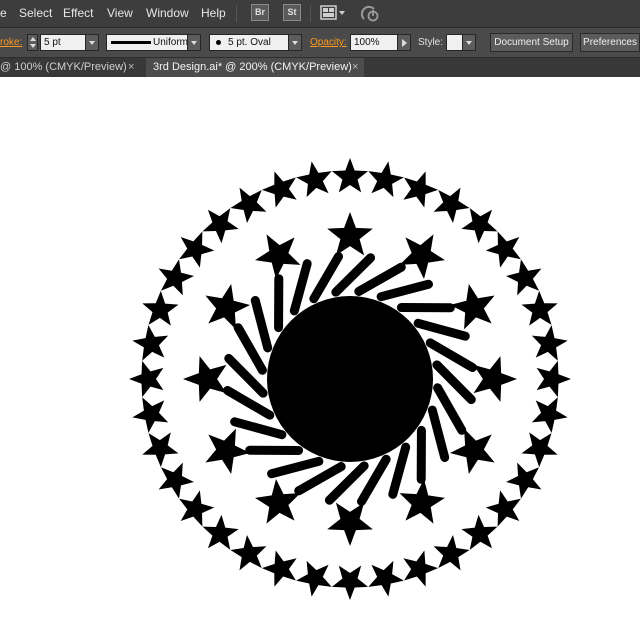 The width and height of the screenshot is (640, 632). I want to click on tab-document-1: @ 100% (CMYK/Preview) ×, so click(73, 67).